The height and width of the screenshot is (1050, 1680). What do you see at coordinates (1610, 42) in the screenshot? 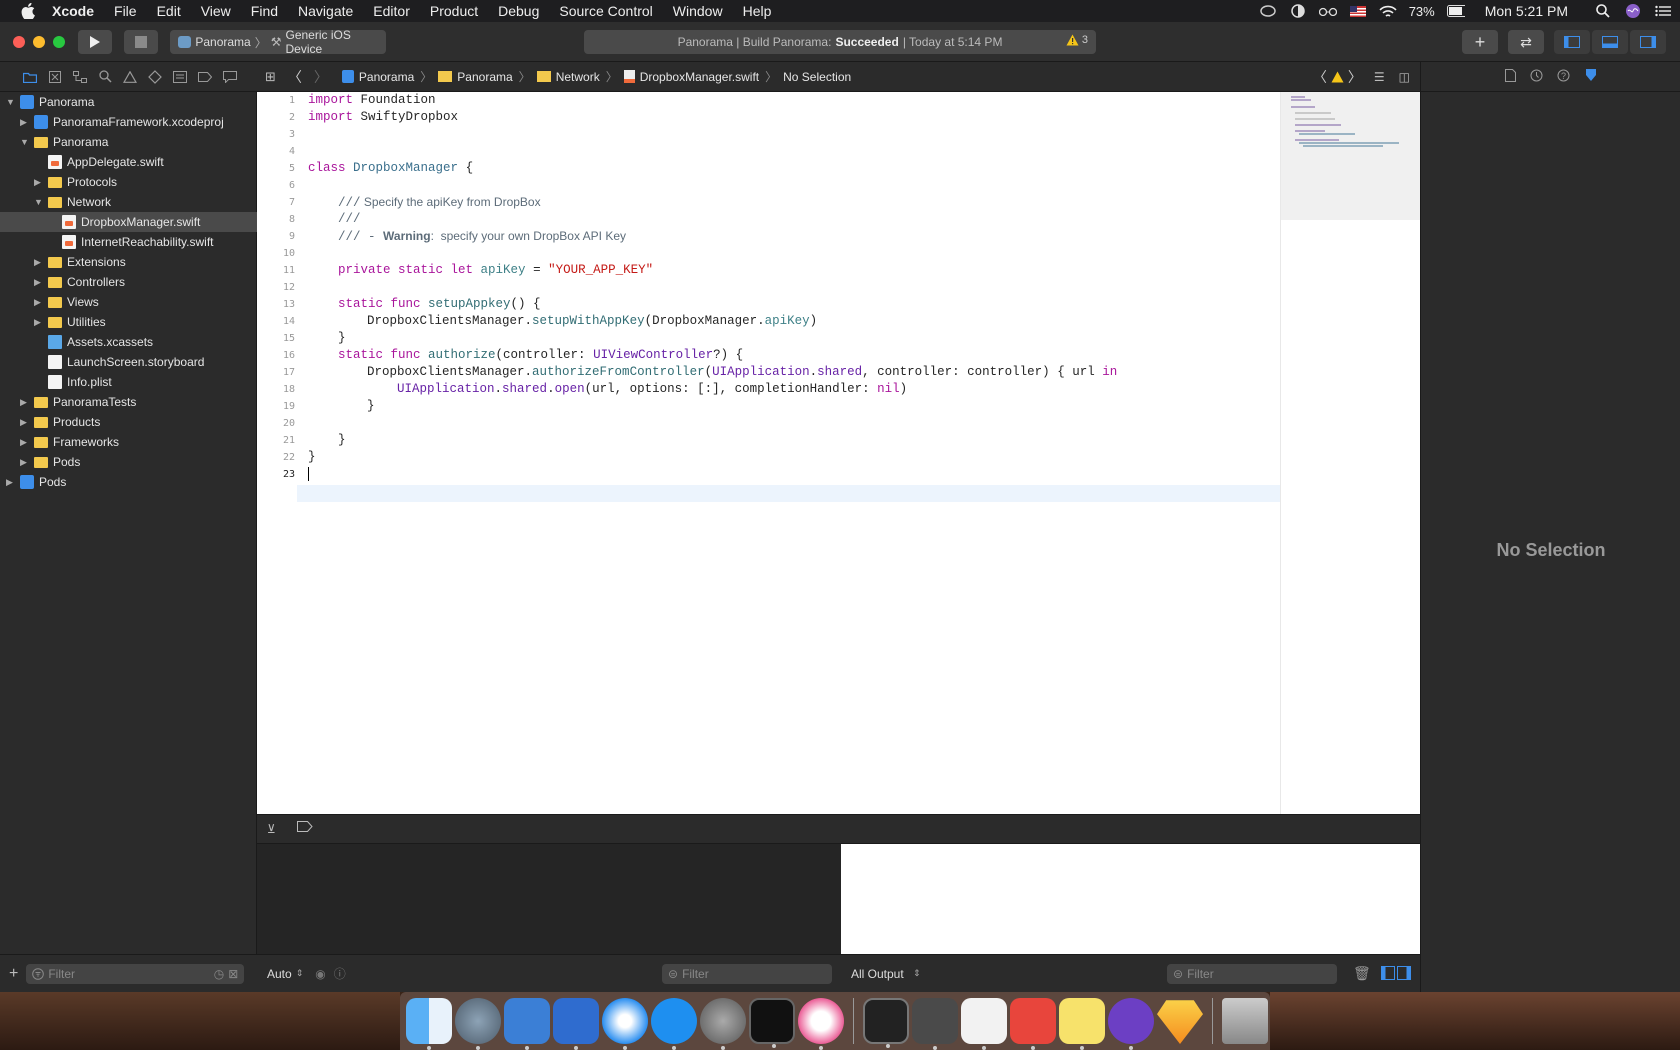
I see `toggle-debug-area-button` at bounding box center [1610, 42].